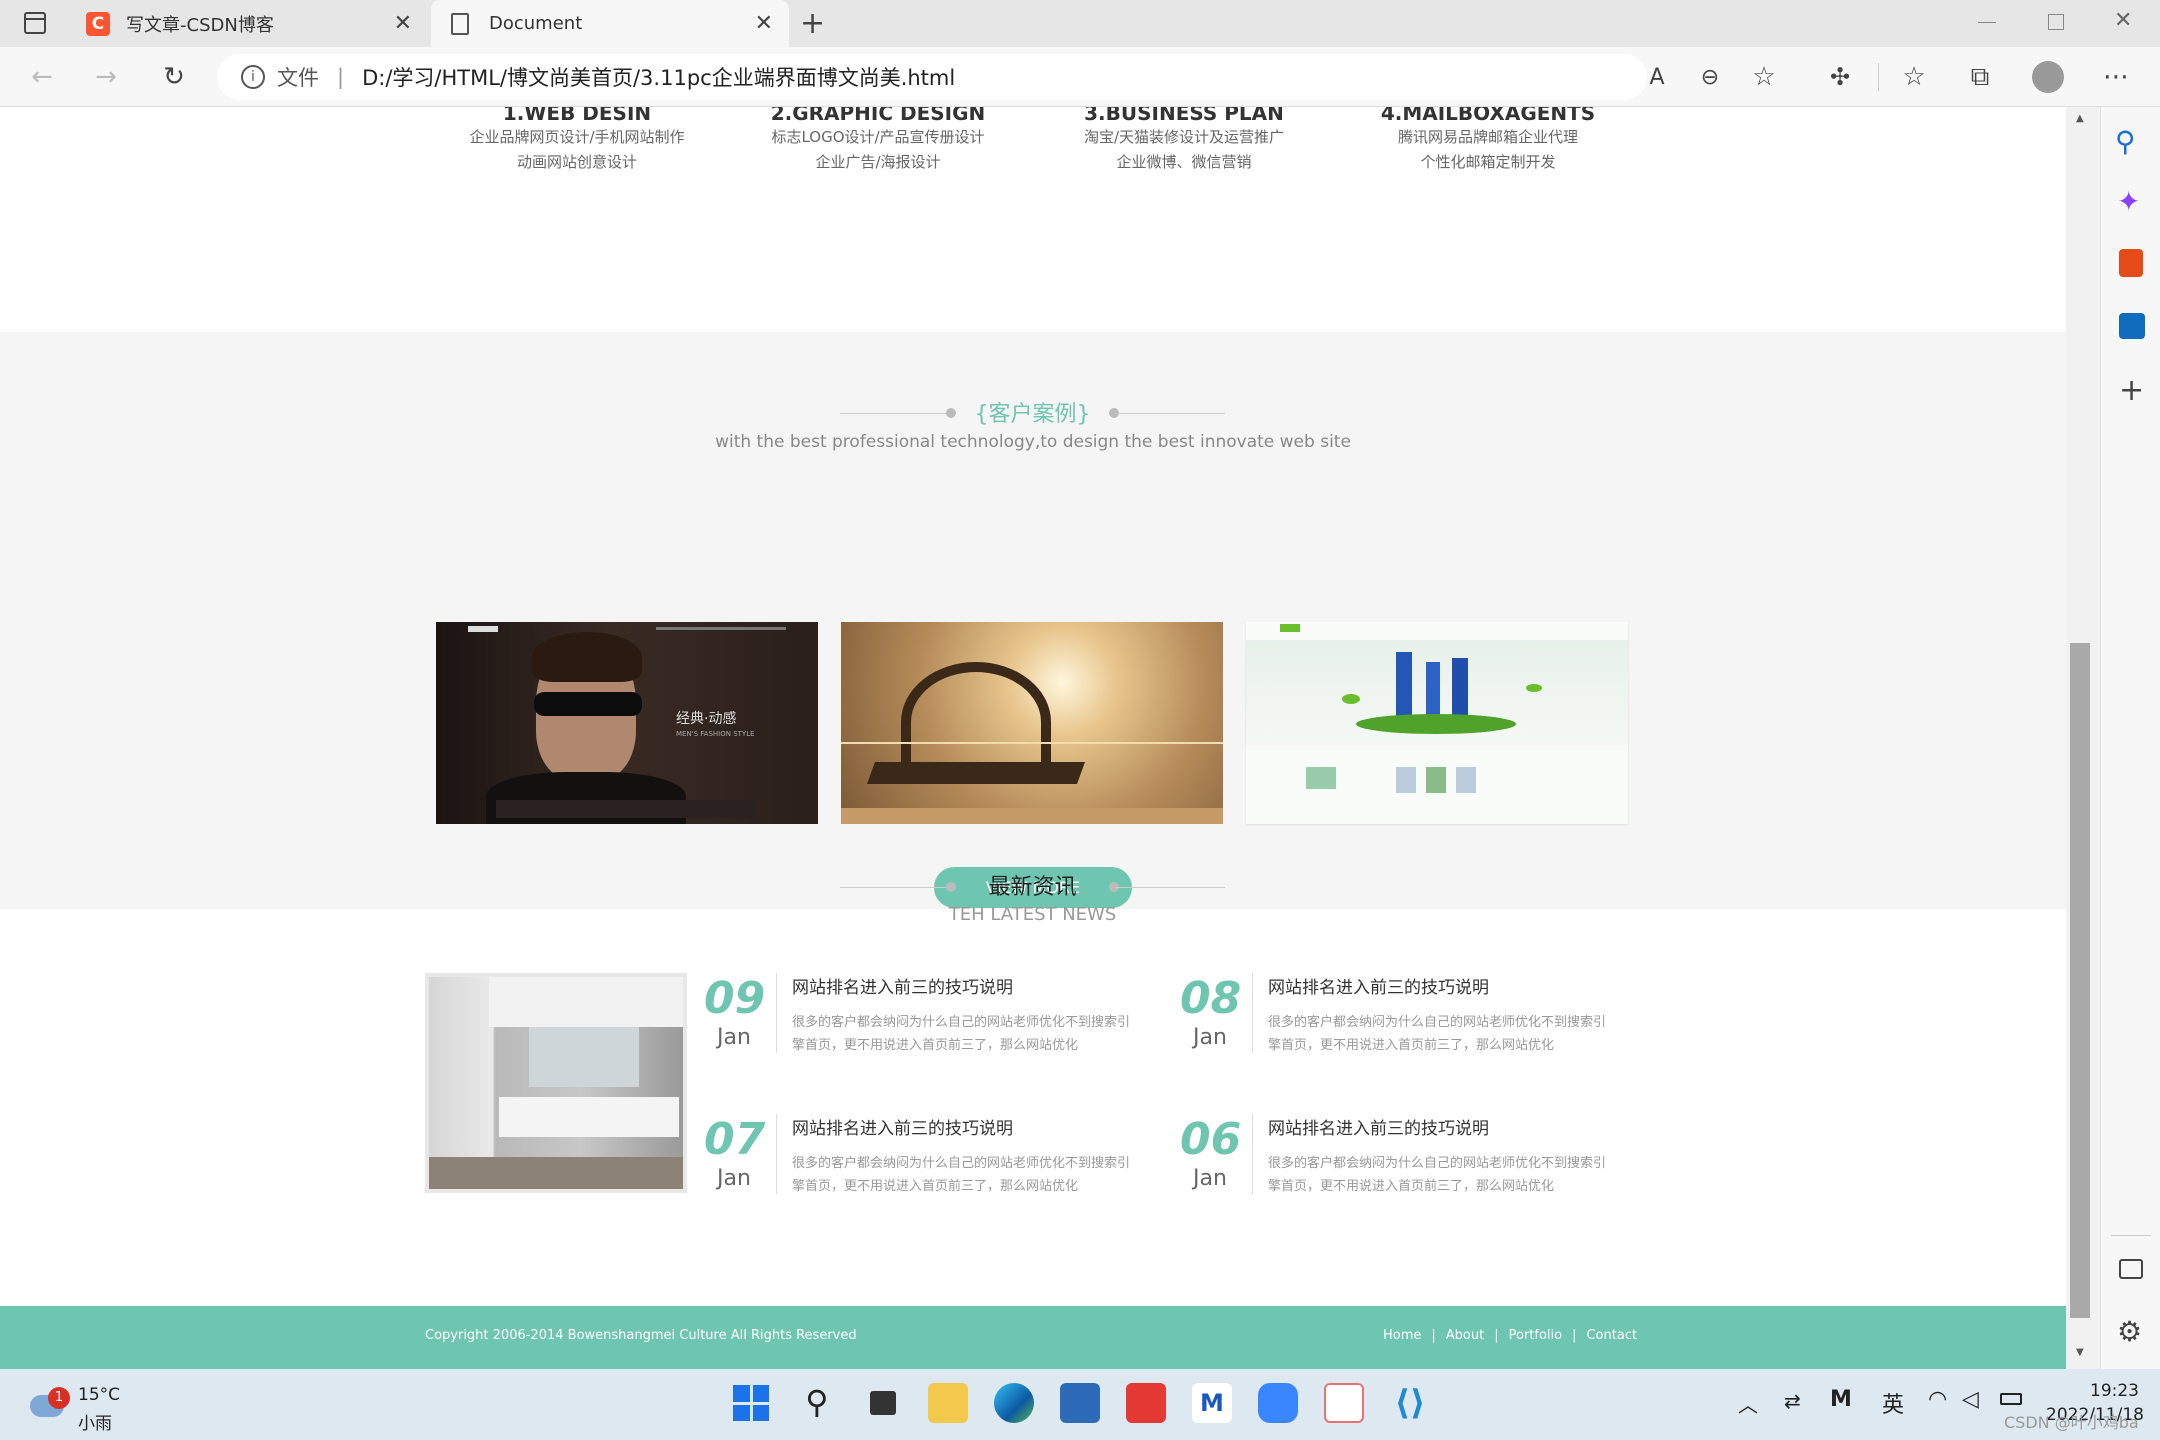  What do you see at coordinates (1212, 1403) in the screenshot?
I see `app-m-icon: M` at bounding box center [1212, 1403].